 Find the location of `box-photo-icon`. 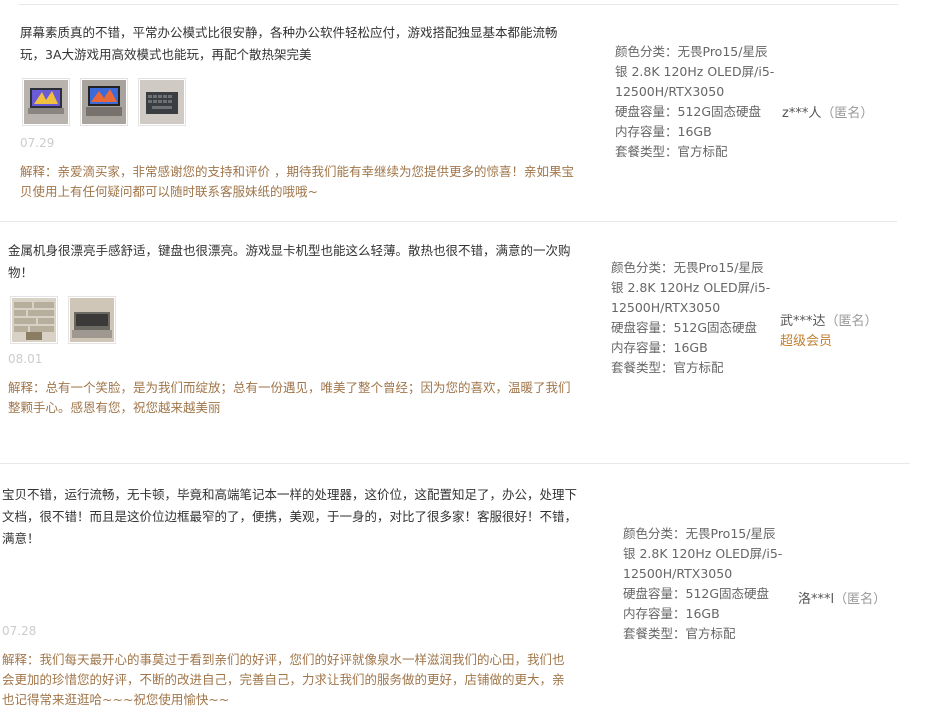

box-photo-icon is located at coordinates (34, 320).